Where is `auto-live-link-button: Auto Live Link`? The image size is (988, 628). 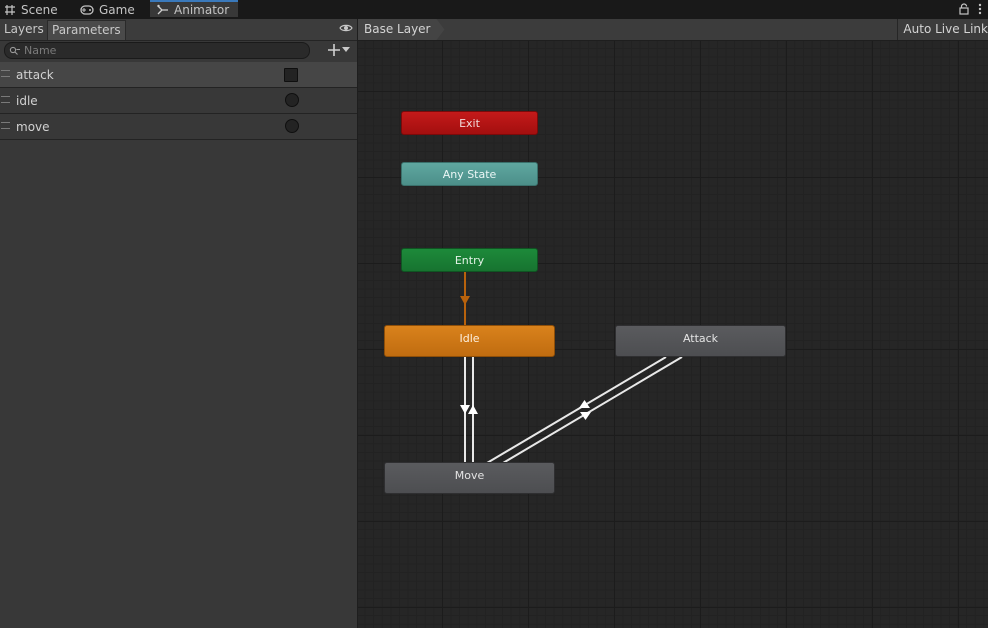 auto-live-link-button: Auto Live Link is located at coordinates (942, 29).